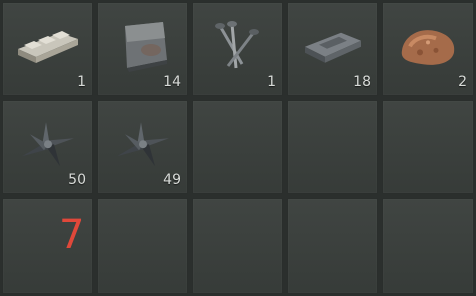 The width and height of the screenshot is (476, 296). What do you see at coordinates (362, 82) in the screenshot?
I see `quantity-label: 18` at bounding box center [362, 82].